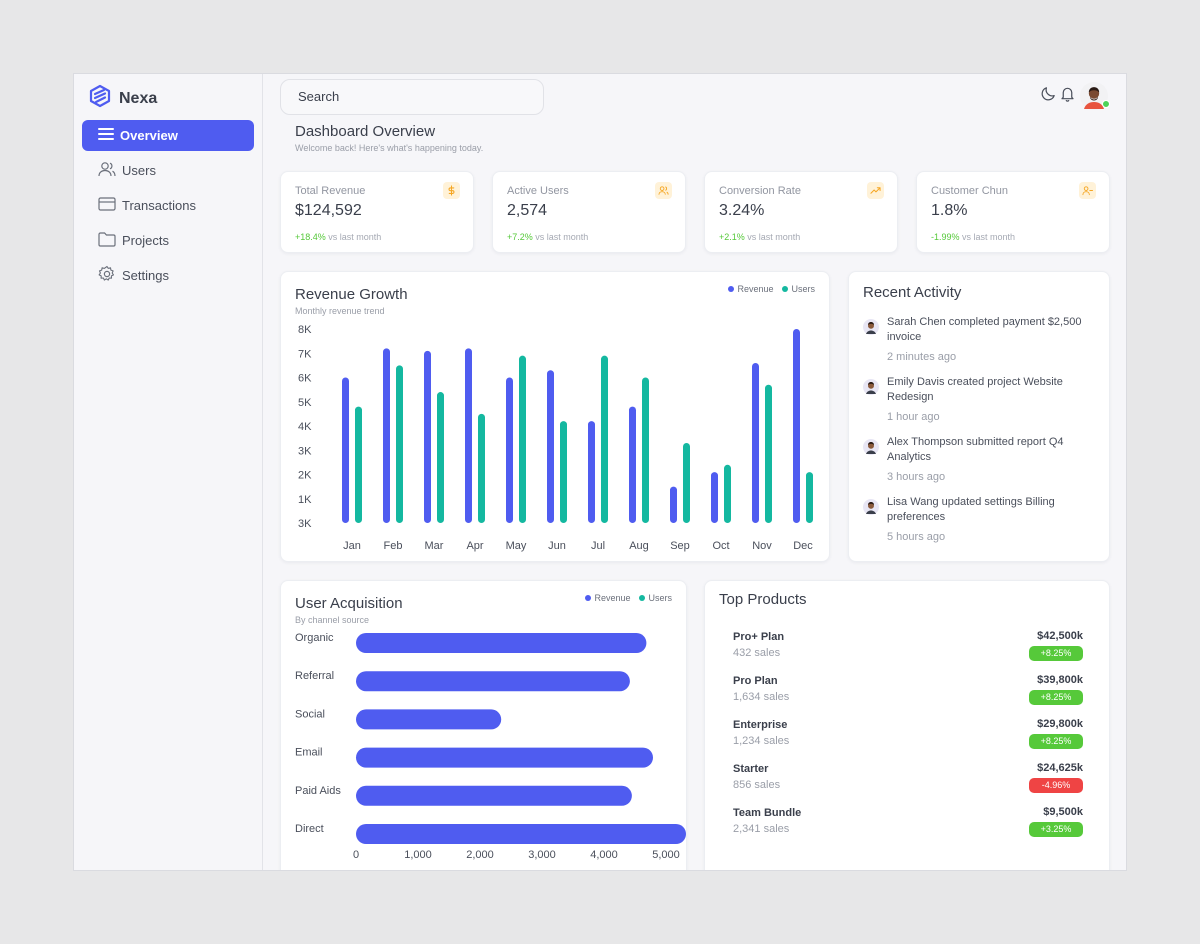 The height and width of the screenshot is (944, 1200). Describe the element at coordinates (474, 546) in the screenshot. I see `x-tick-label: Apr` at that location.